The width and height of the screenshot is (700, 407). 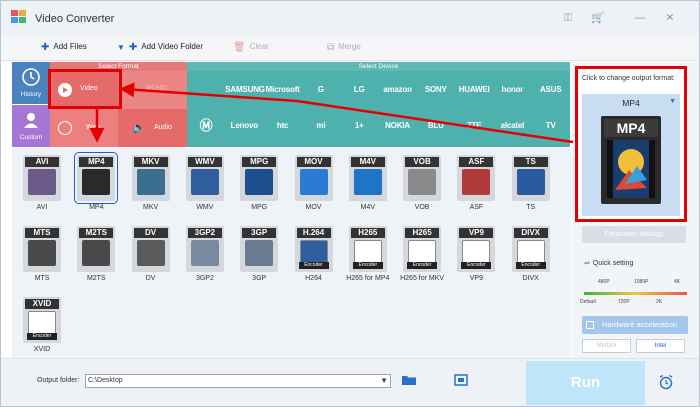 I want to click on annotation-arrows, so click(x=331, y=113).